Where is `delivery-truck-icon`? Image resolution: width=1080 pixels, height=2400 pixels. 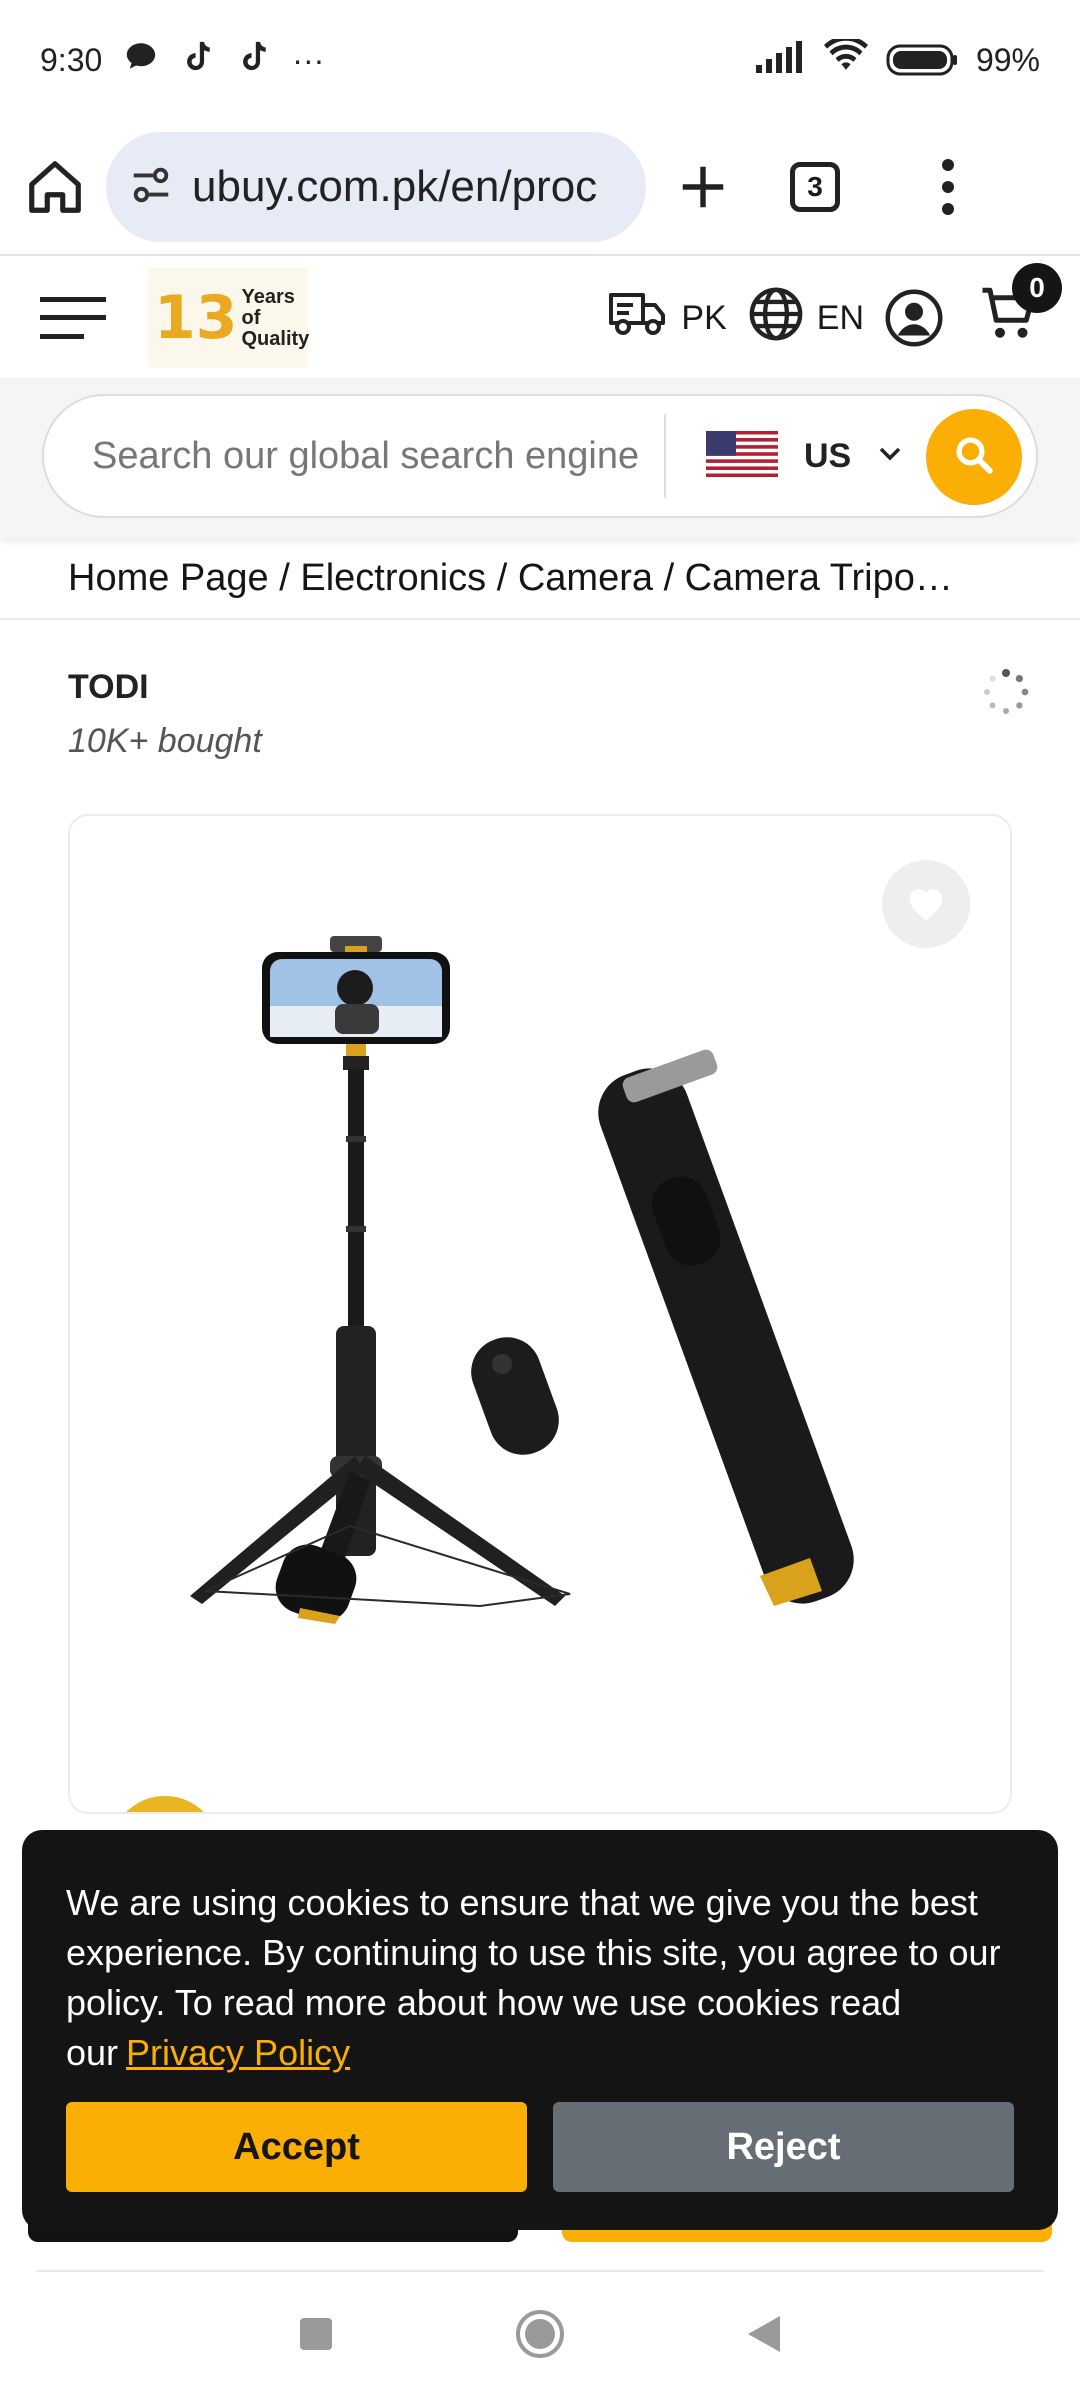
delivery-truck-icon is located at coordinates (638, 318).